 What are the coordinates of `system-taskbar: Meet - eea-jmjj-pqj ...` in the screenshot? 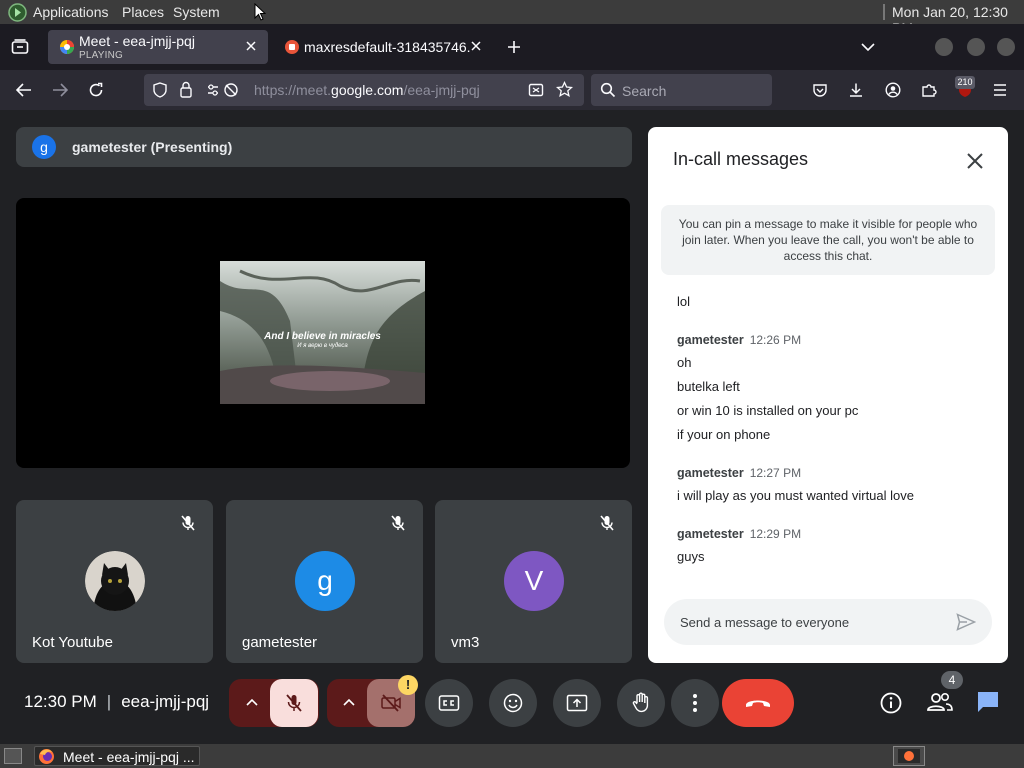 It's located at (512, 756).